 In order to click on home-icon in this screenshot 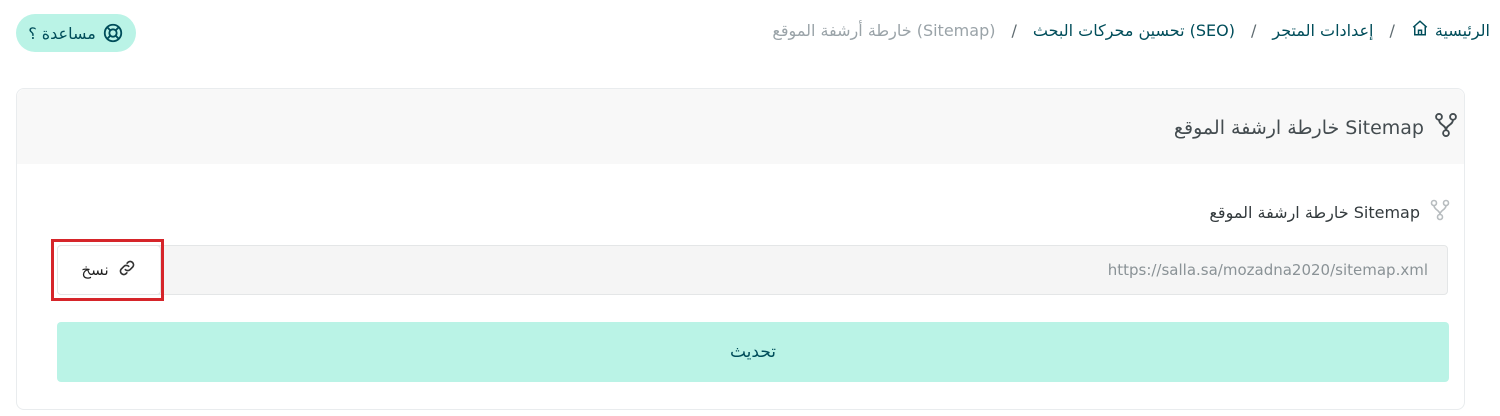, I will do `click(1420, 30)`.